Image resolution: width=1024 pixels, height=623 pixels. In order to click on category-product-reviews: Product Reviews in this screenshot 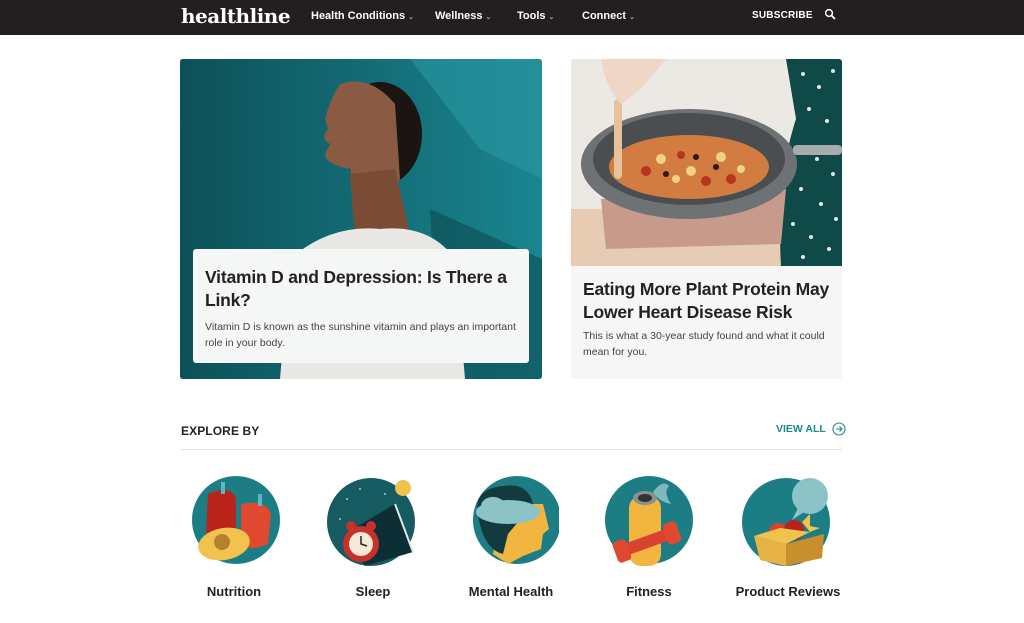, I will do `click(788, 536)`.